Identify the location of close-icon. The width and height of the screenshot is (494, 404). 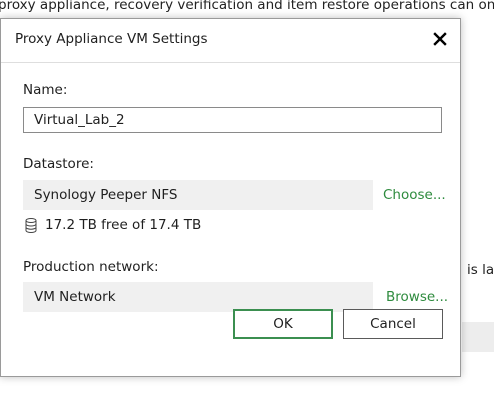
(440, 39).